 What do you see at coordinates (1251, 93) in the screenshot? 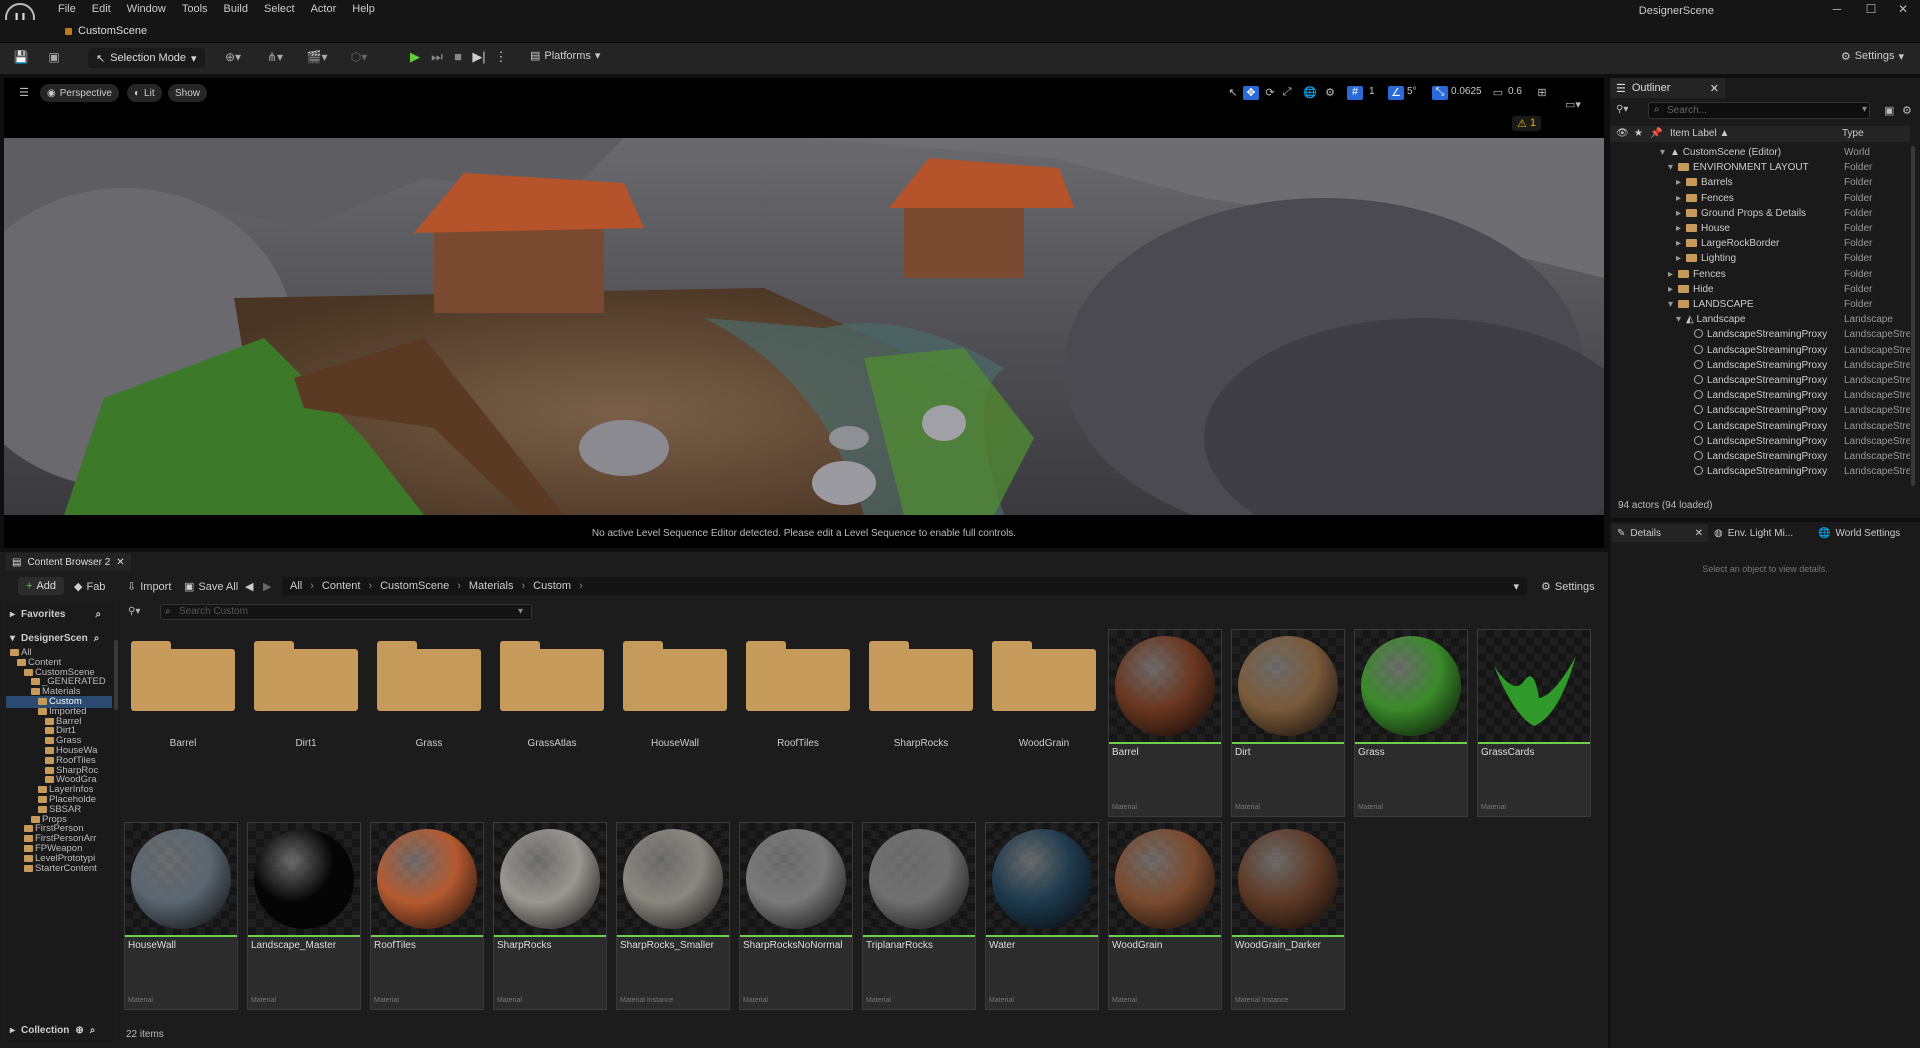
I see `translate-icon: ✥` at bounding box center [1251, 93].